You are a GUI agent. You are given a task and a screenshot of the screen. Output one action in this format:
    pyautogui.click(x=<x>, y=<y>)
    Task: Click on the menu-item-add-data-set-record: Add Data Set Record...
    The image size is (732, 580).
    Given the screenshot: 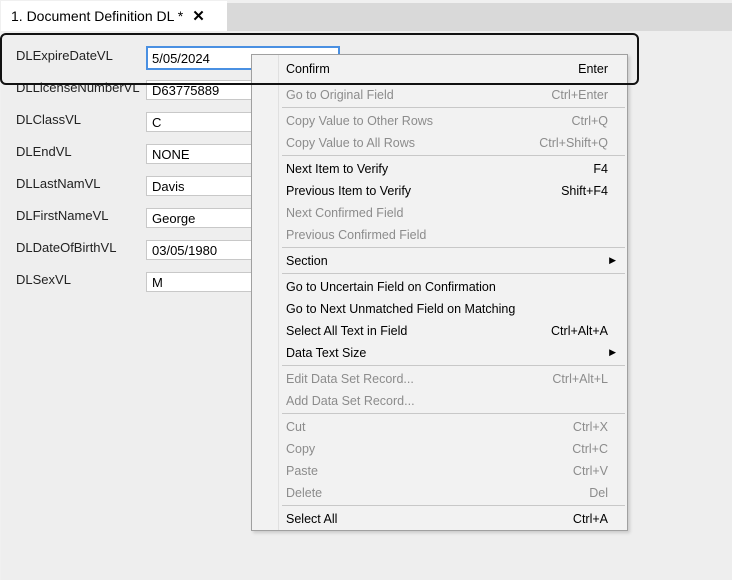 What is the action you would take?
    pyautogui.click(x=439, y=401)
    